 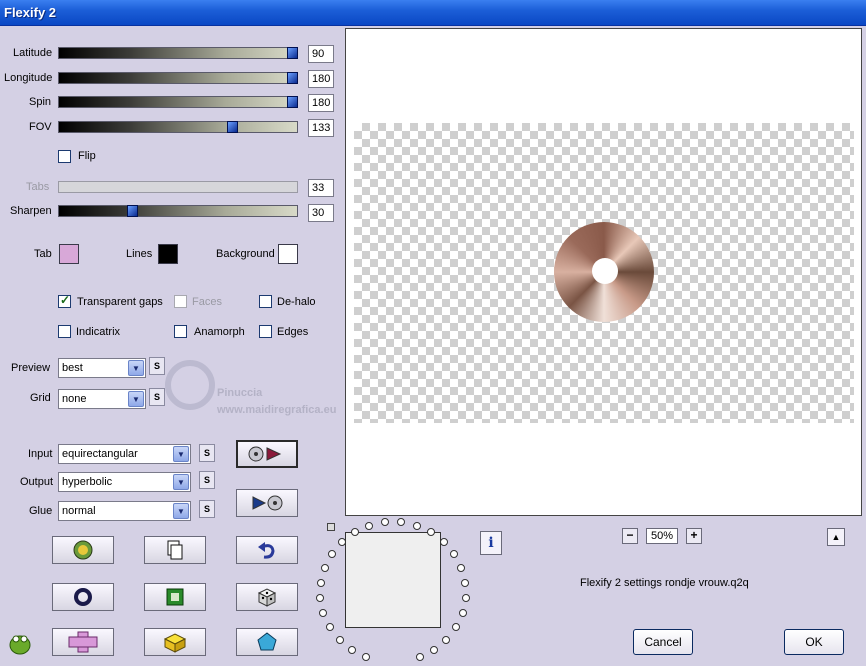 I want to click on longitude-thumb, so click(x=292, y=78).